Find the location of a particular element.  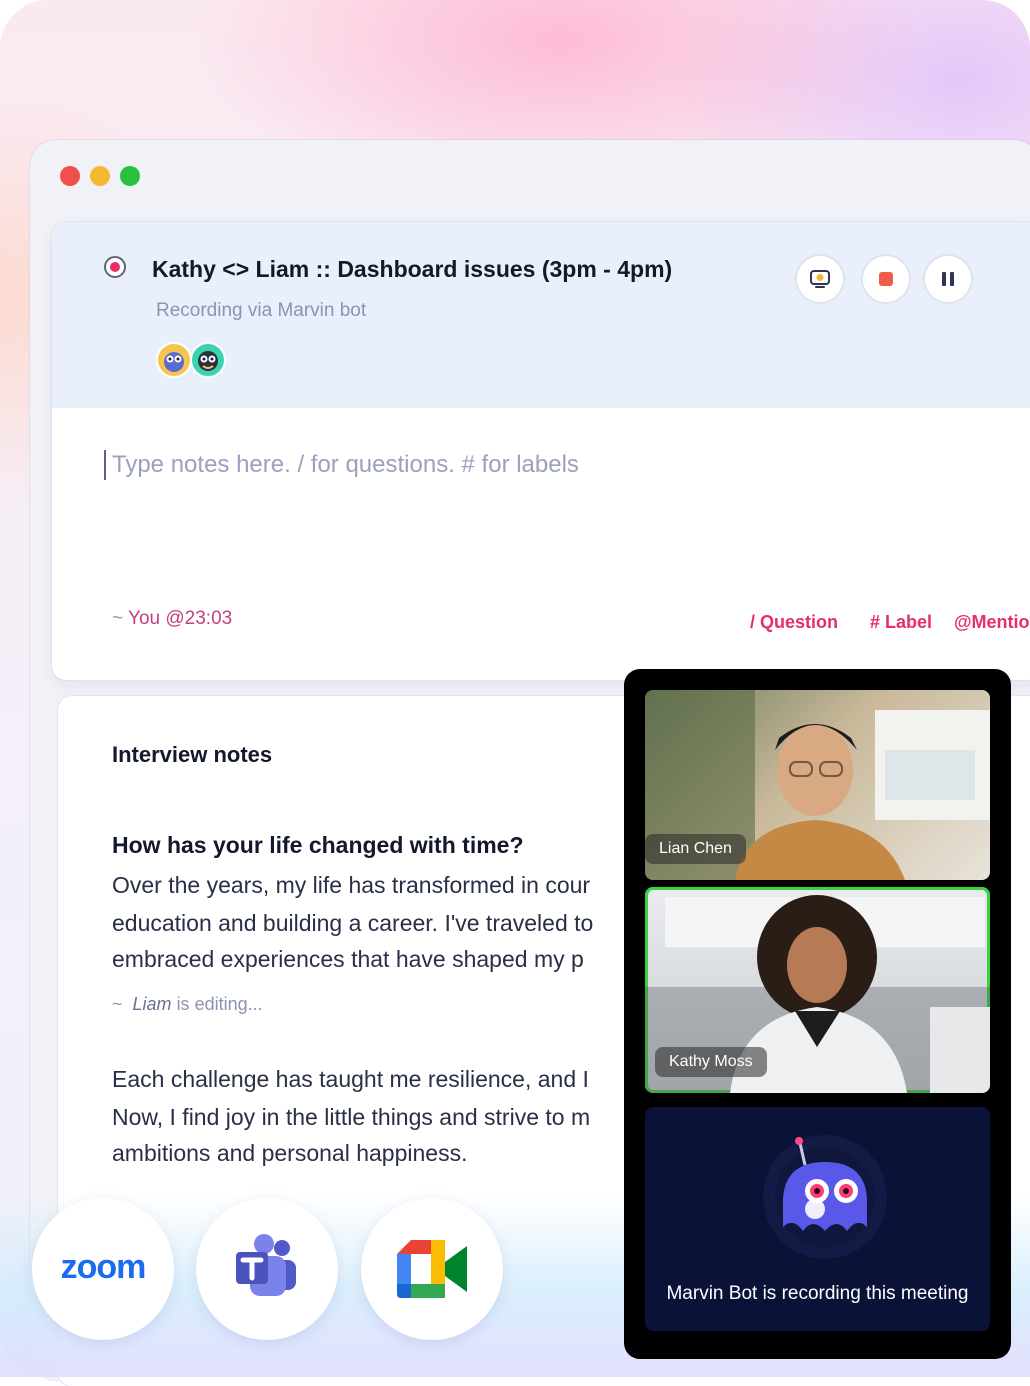

window-maximize-button is located at coordinates (130, 176).